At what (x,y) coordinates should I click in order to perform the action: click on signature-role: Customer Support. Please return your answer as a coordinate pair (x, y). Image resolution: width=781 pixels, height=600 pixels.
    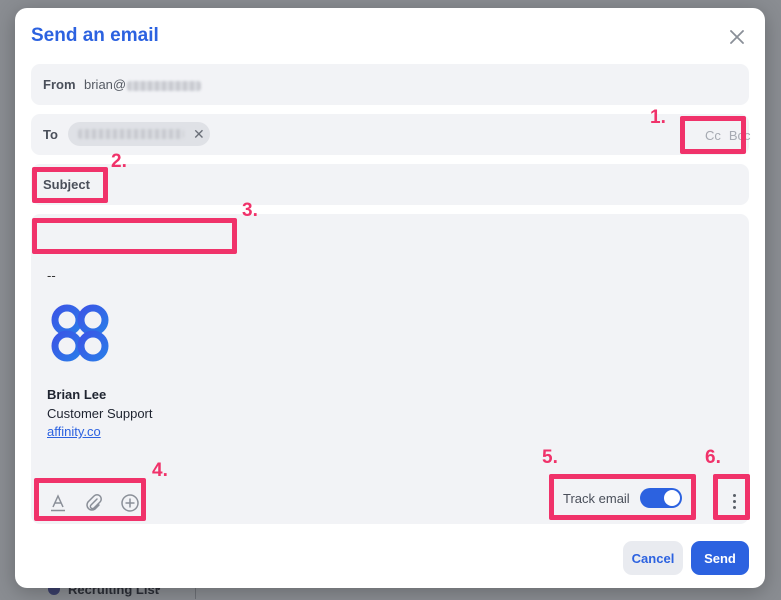
    Looking at the image, I should click on (100, 413).